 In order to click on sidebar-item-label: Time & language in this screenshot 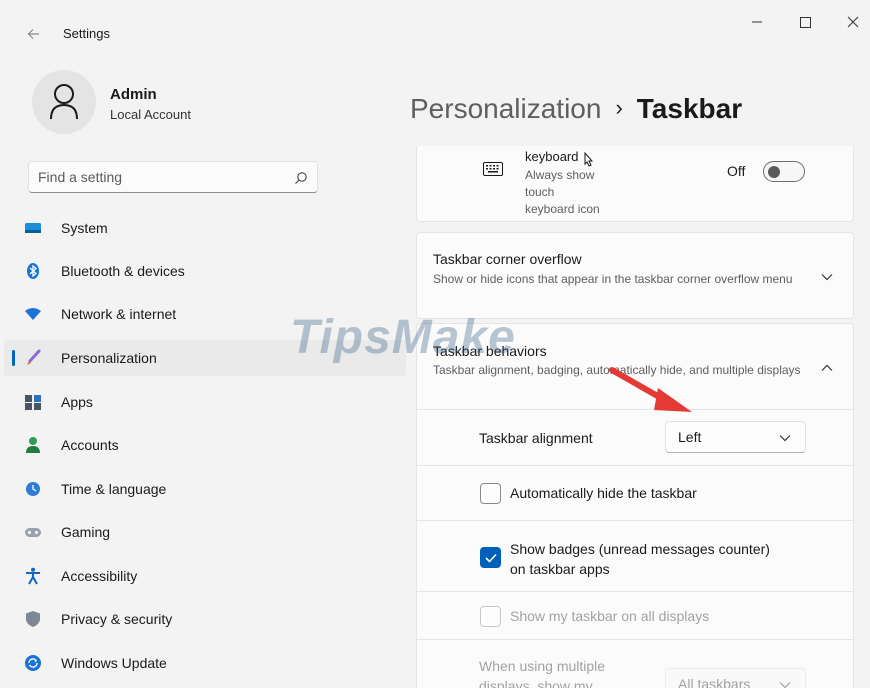, I will do `click(114, 489)`.